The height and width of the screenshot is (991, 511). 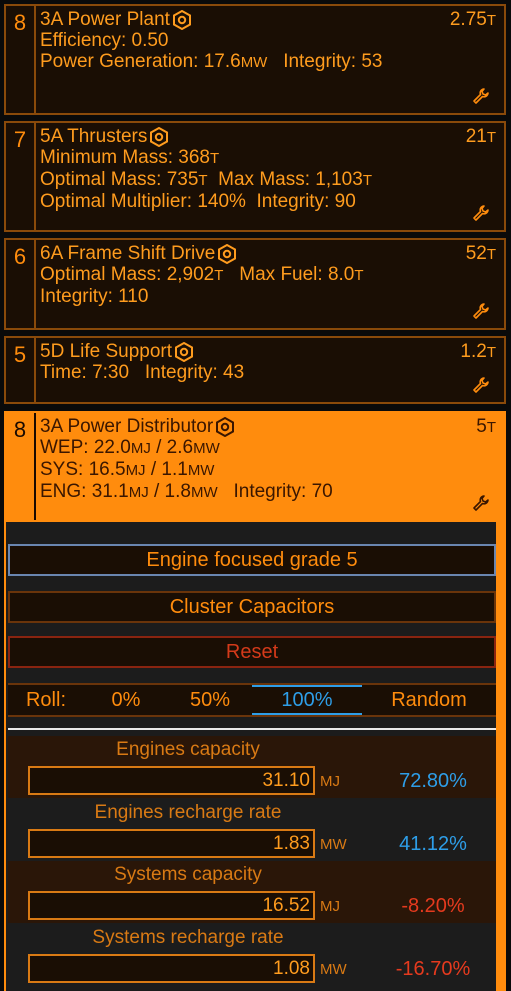 I want to click on stat-label: Systems recharge rate, so click(x=188, y=937).